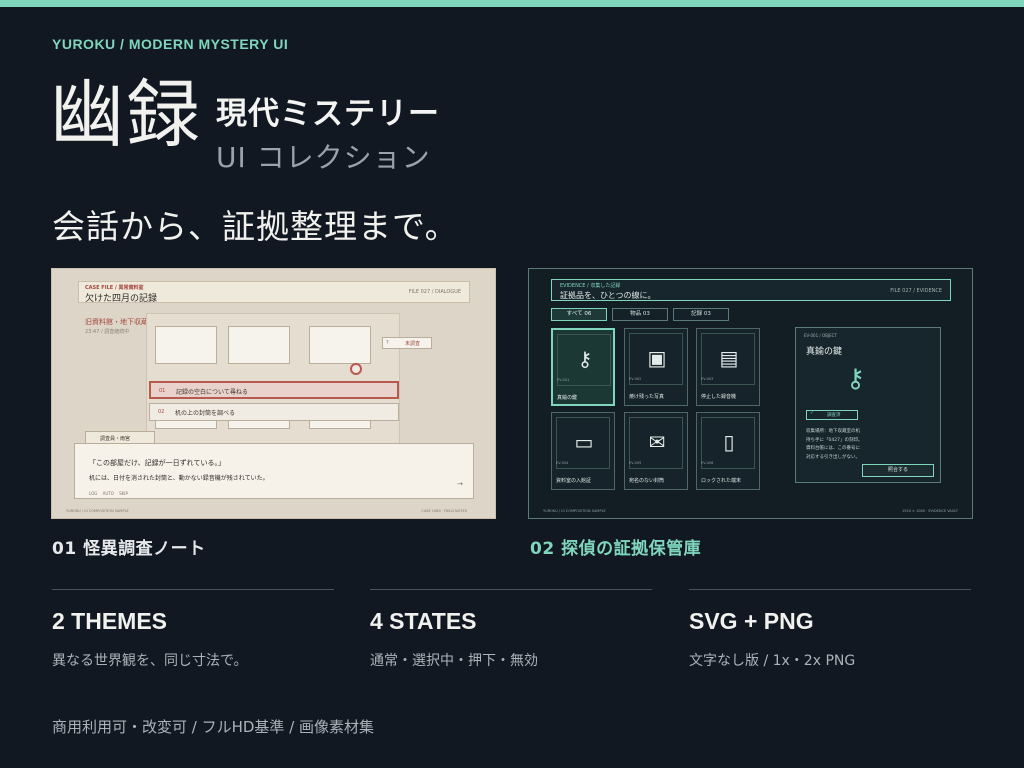 The height and width of the screenshot is (768, 1024). Describe the element at coordinates (719, 397) in the screenshot. I see `card-name: 停止した録音機` at that location.